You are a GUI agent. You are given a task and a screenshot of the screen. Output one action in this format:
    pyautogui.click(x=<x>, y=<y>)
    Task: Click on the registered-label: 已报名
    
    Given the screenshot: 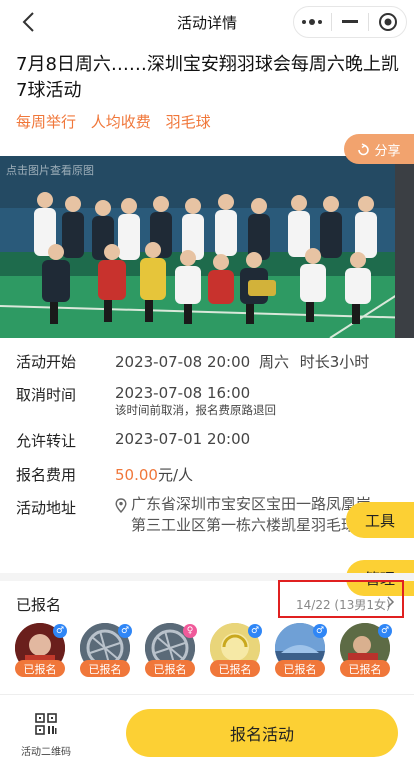 What is the action you would take?
    pyautogui.click(x=39, y=605)
    